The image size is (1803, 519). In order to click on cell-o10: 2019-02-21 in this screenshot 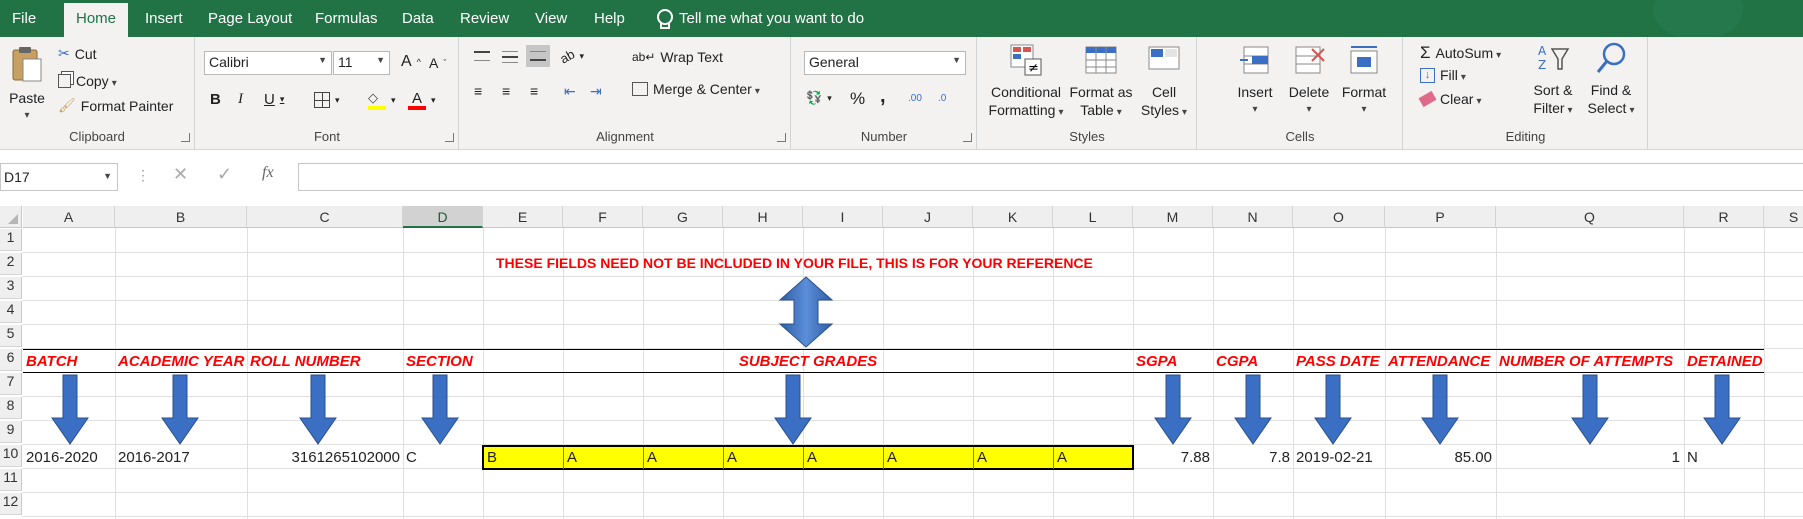, I will do `click(1334, 457)`.